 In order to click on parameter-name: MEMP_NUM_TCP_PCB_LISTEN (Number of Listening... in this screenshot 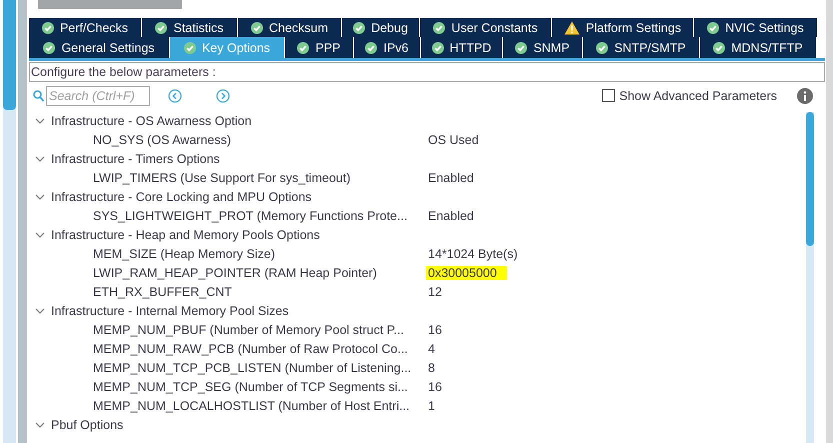, I will do `click(258, 367)`.